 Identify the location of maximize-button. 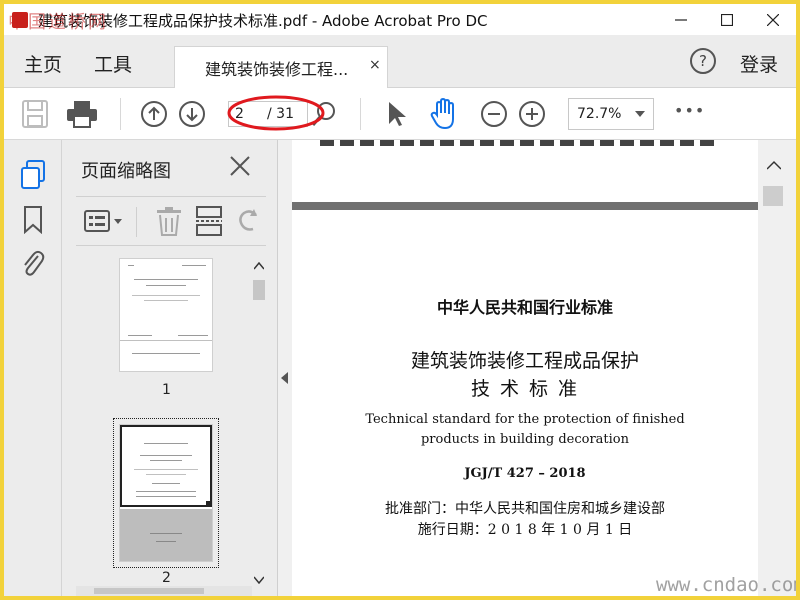
(727, 20).